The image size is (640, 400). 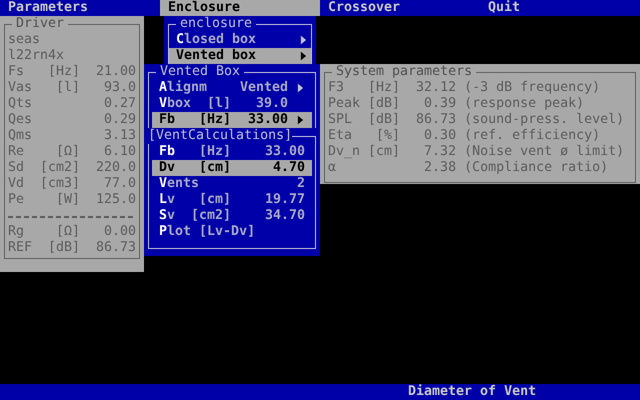 I want to click on param-value: 32.12, so click(x=435, y=88).